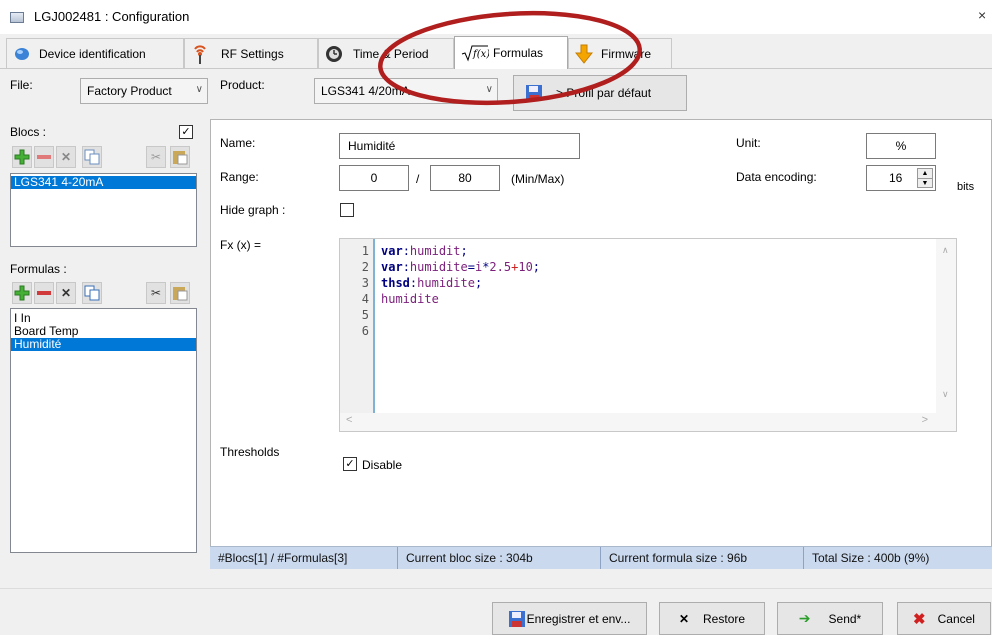  What do you see at coordinates (925, 173) in the screenshot?
I see `caret-up-icon: ▲` at bounding box center [925, 173].